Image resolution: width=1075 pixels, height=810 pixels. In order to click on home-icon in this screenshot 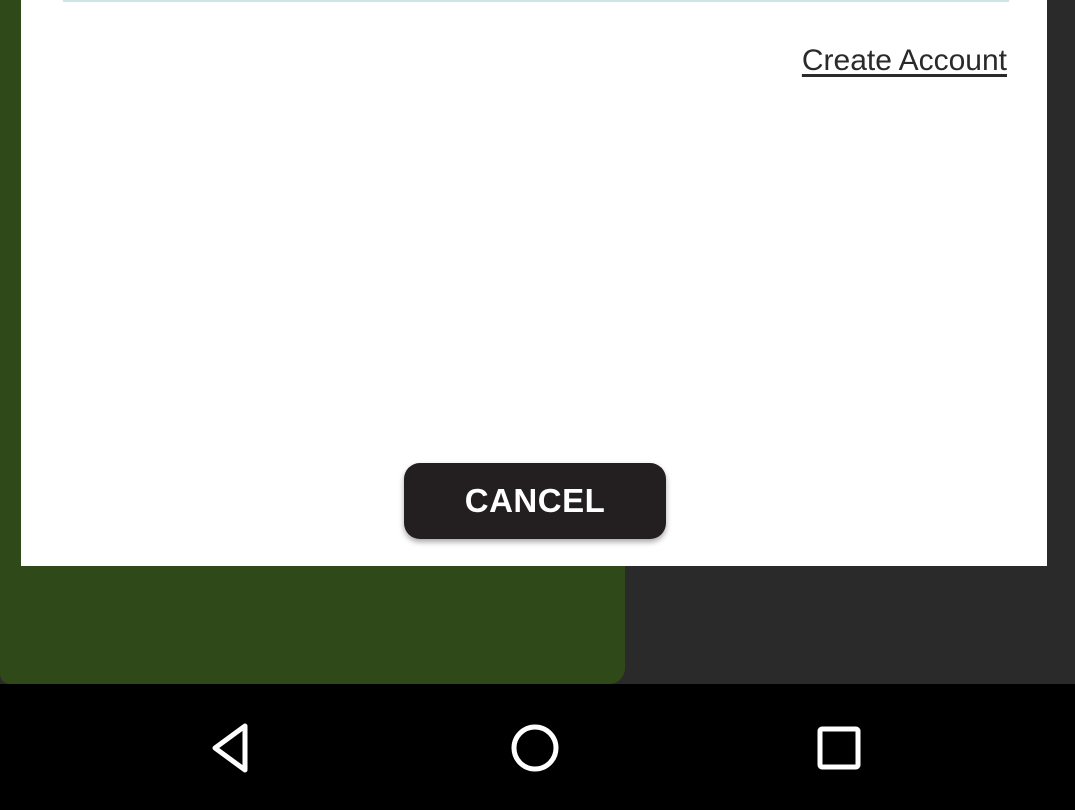, I will do `click(535, 748)`.